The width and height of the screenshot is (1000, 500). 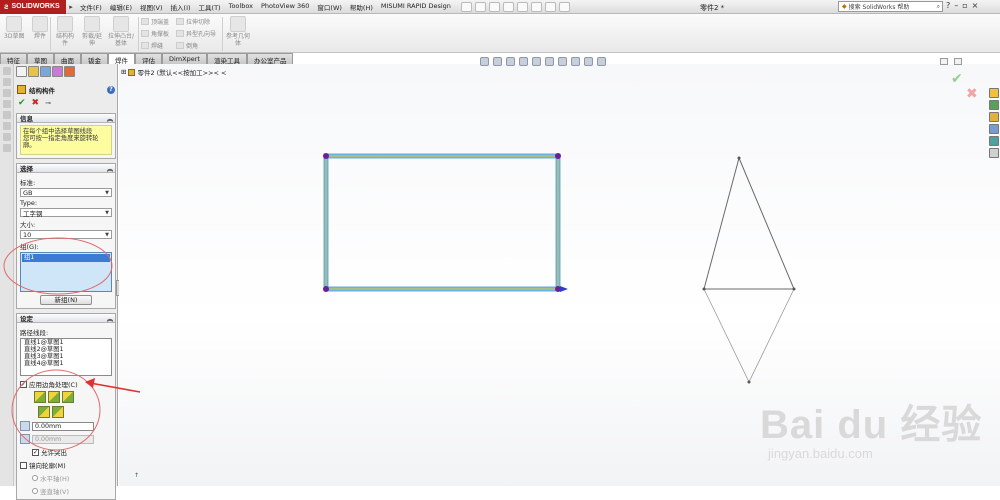 What do you see at coordinates (40, 28) in the screenshot?
I see `weldment-button: 焊件` at bounding box center [40, 28].